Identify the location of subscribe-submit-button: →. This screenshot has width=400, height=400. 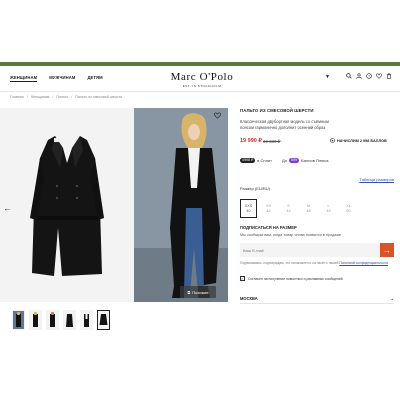
(387, 250).